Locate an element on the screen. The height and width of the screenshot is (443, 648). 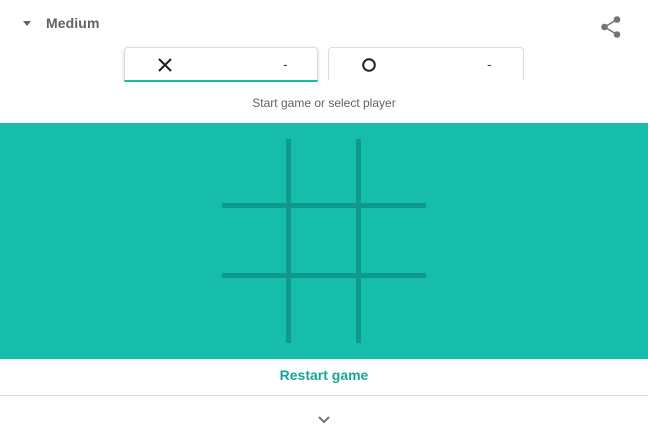
share-button is located at coordinates (611, 27).